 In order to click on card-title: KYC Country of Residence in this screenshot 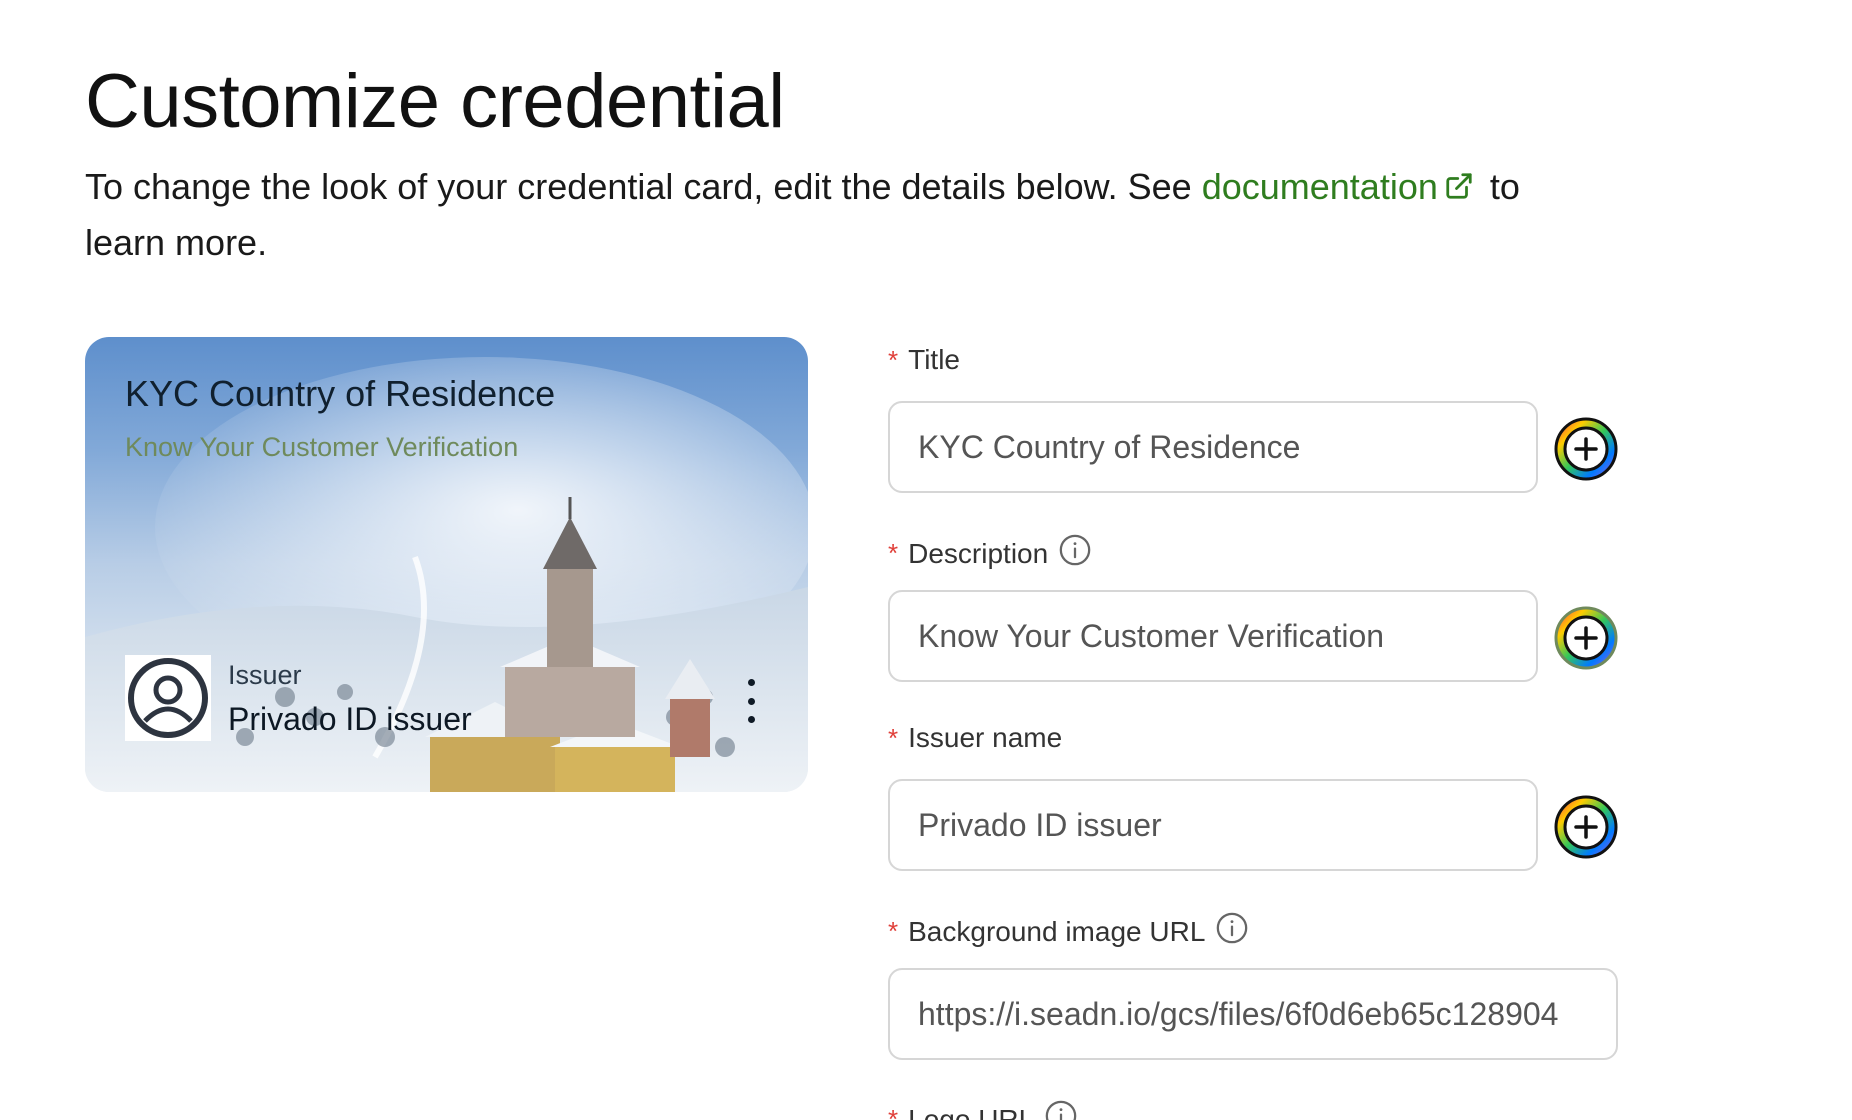, I will do `click(340, 393)`.